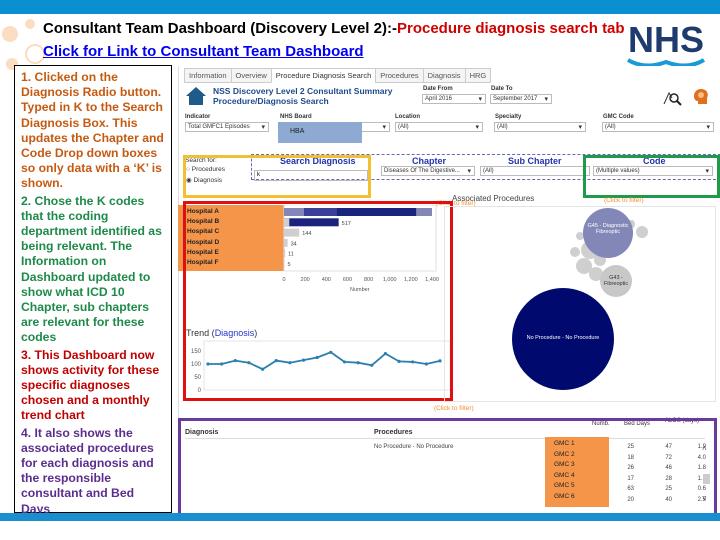  I want to click on chapter-label: Chapter, so click(429, 161).